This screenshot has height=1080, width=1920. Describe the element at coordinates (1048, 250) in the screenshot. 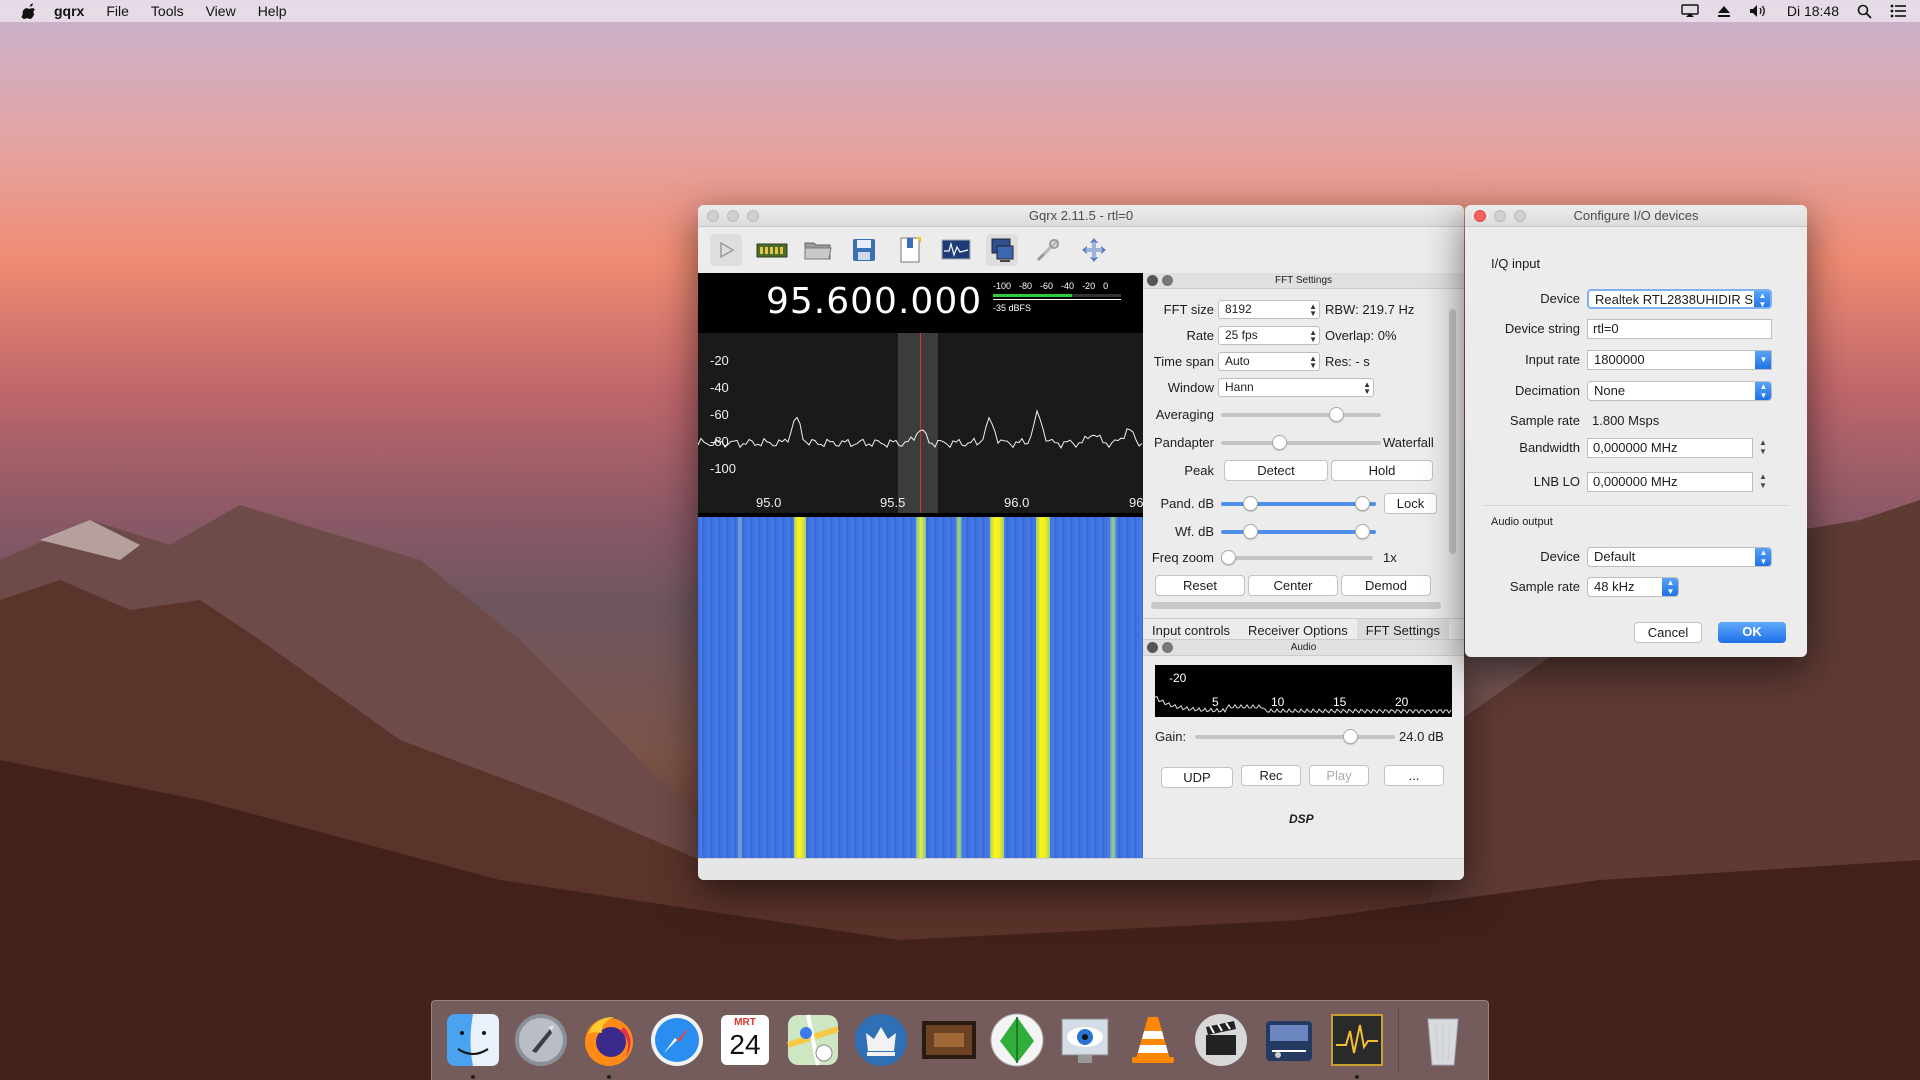

I see `tools-button` at that location.